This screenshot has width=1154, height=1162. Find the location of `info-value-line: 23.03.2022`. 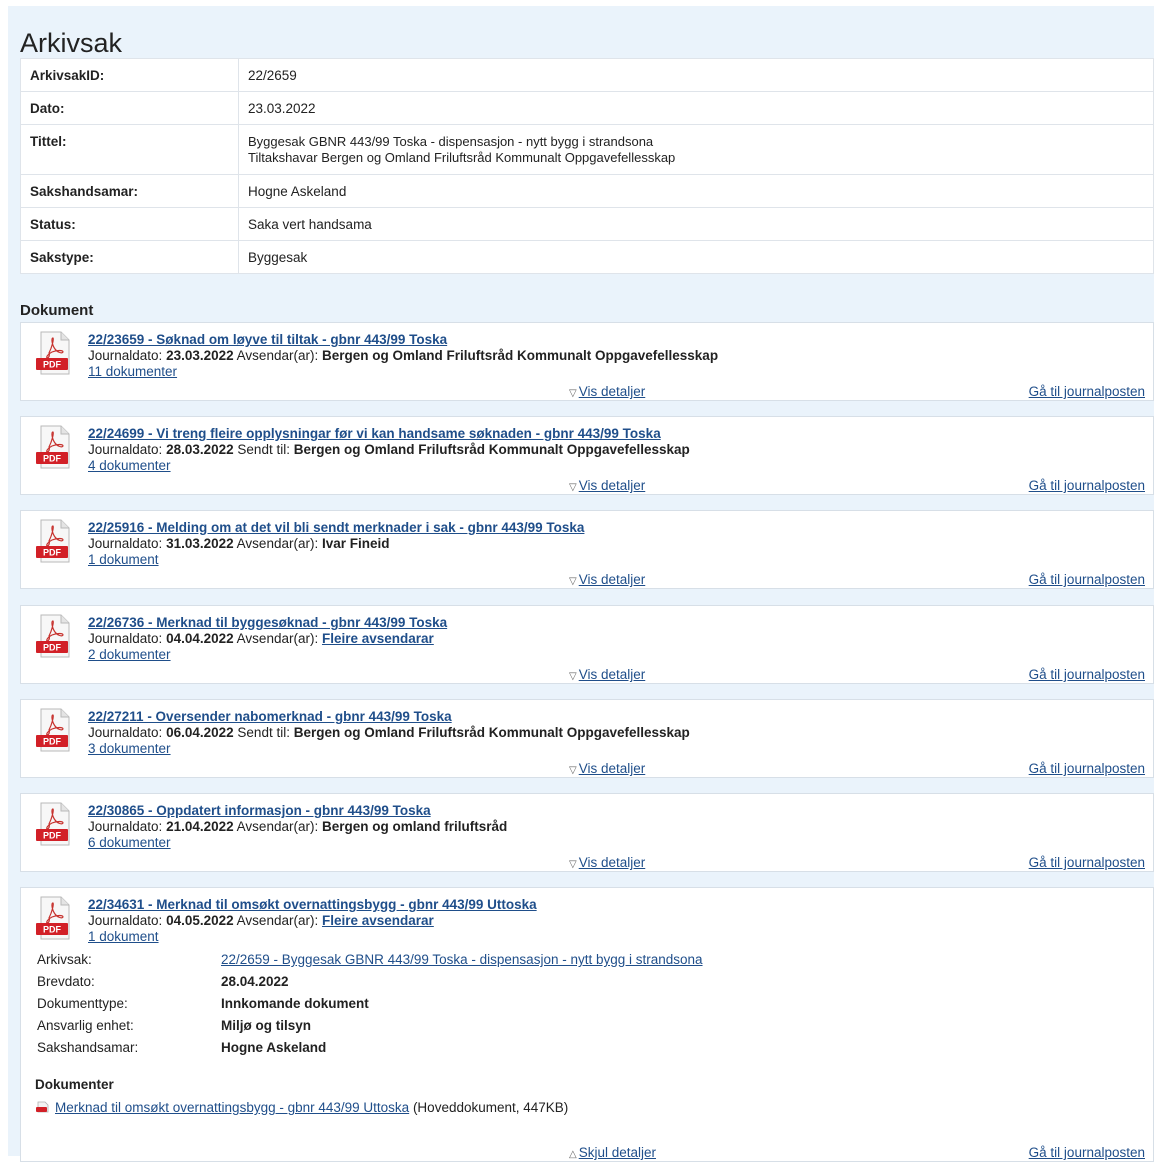

info-value-line: 23.03.2022 is located at coordinates (282, 108).